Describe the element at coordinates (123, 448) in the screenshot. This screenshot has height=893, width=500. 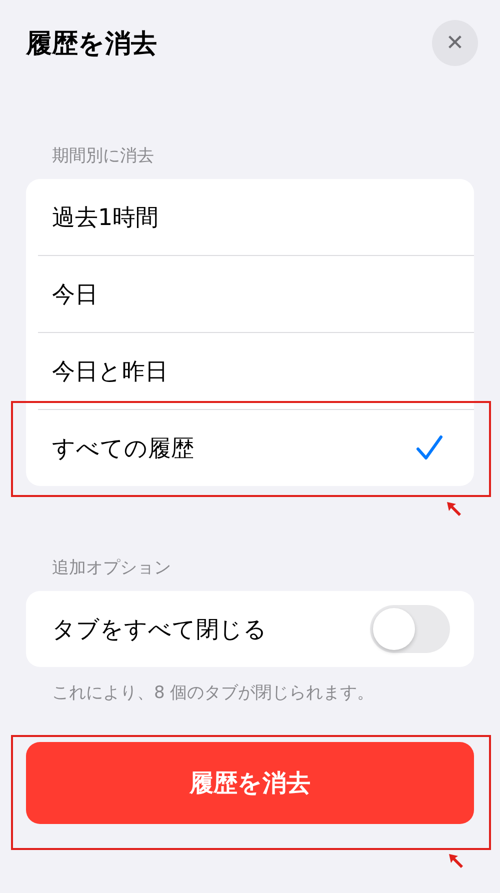
I see `period-option: すべての履歴` at that location.